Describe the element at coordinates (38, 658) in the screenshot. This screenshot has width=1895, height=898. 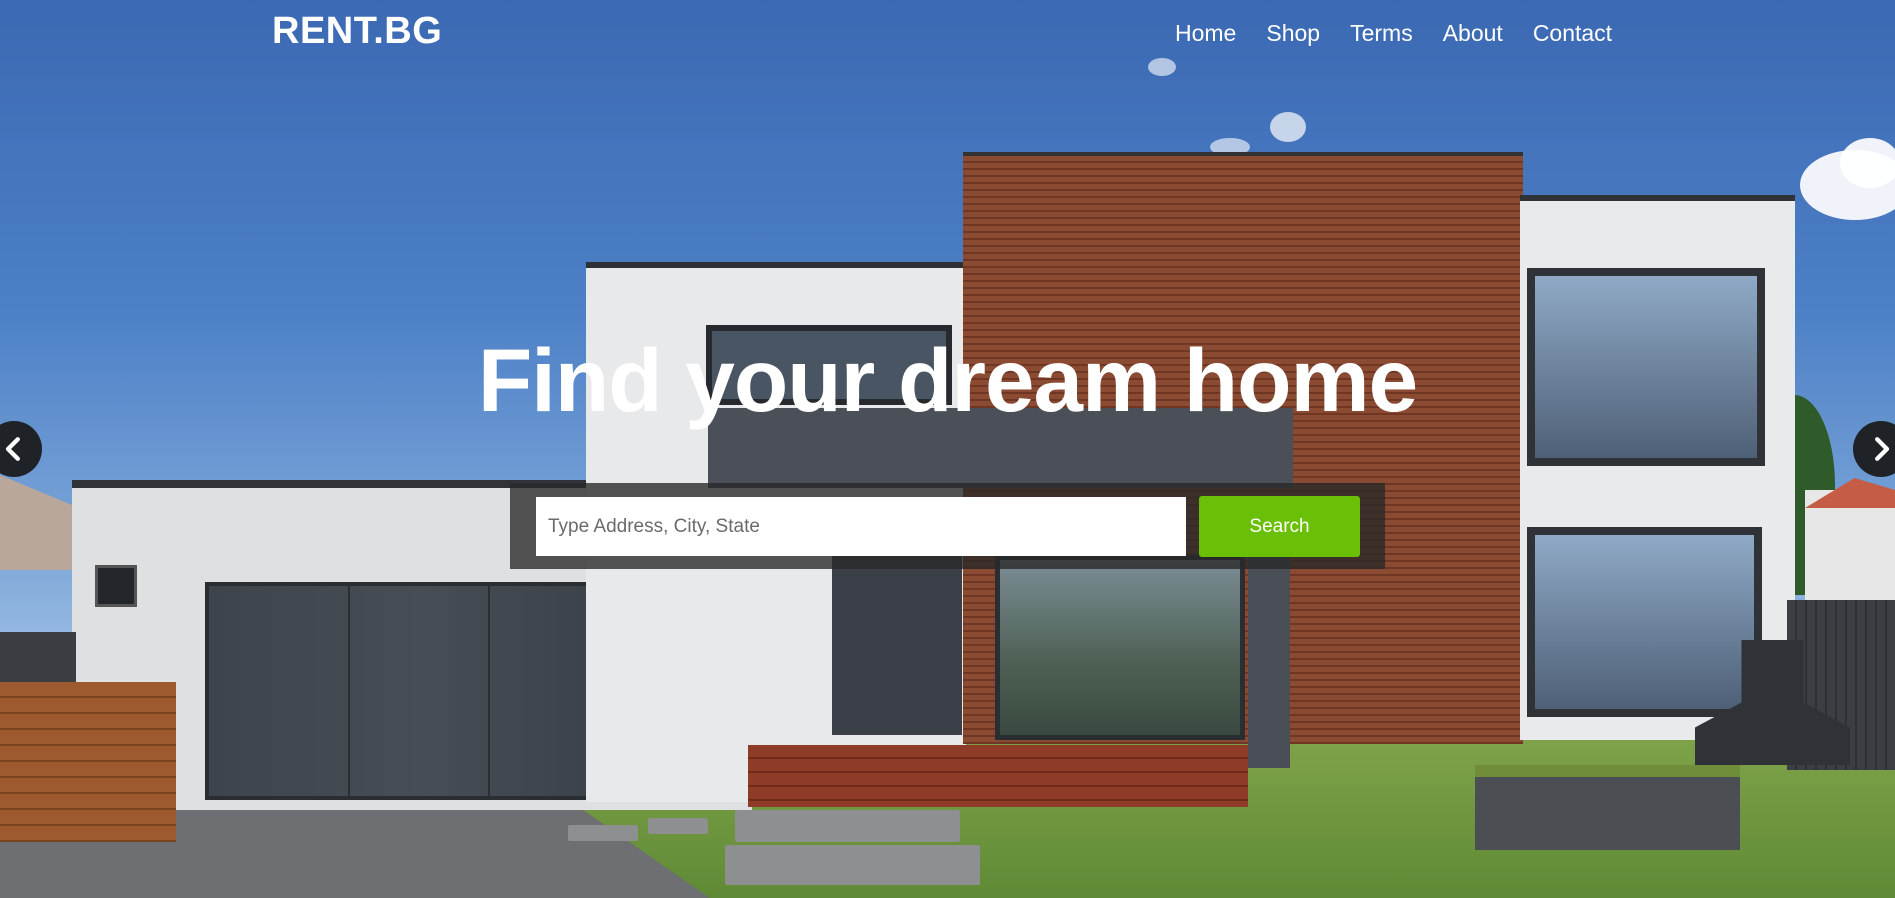
I see `fence` at that location.